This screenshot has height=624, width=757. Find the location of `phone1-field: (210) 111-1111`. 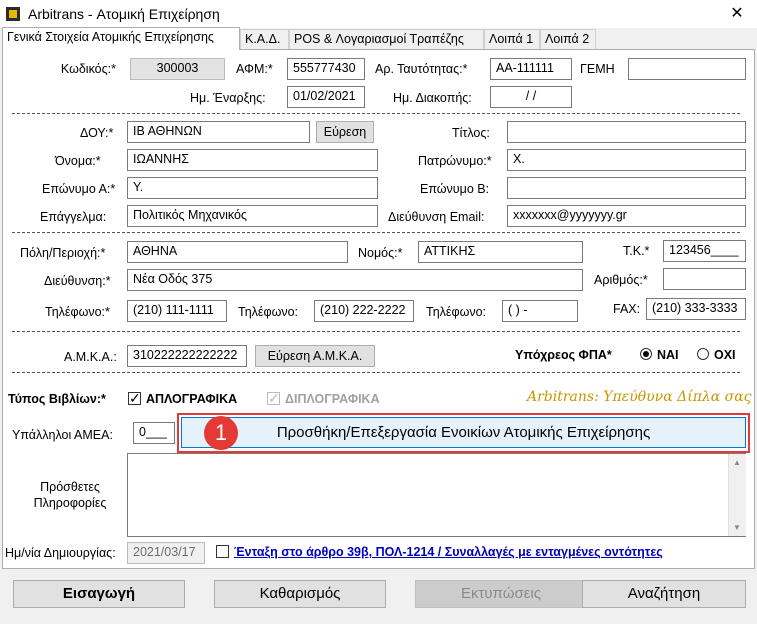

phone1-field: (210) 111-1111 is located at coordinates (177, 311).